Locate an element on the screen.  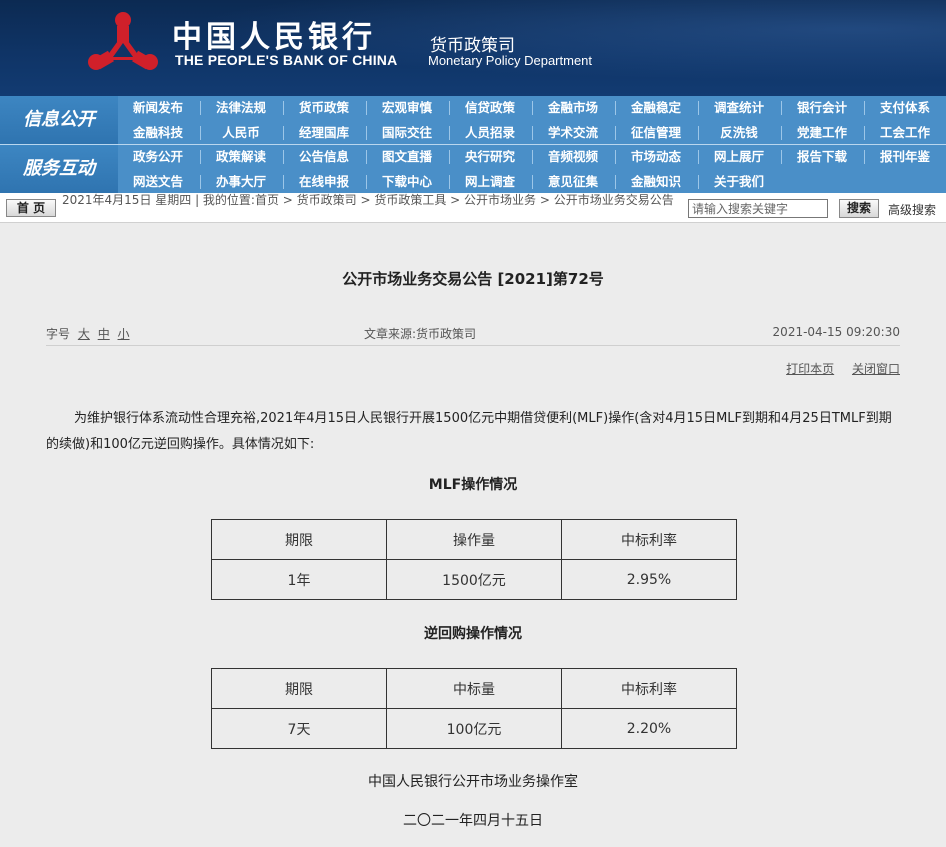
font-size-small-link: 小 is located at coordinates (124, 334).